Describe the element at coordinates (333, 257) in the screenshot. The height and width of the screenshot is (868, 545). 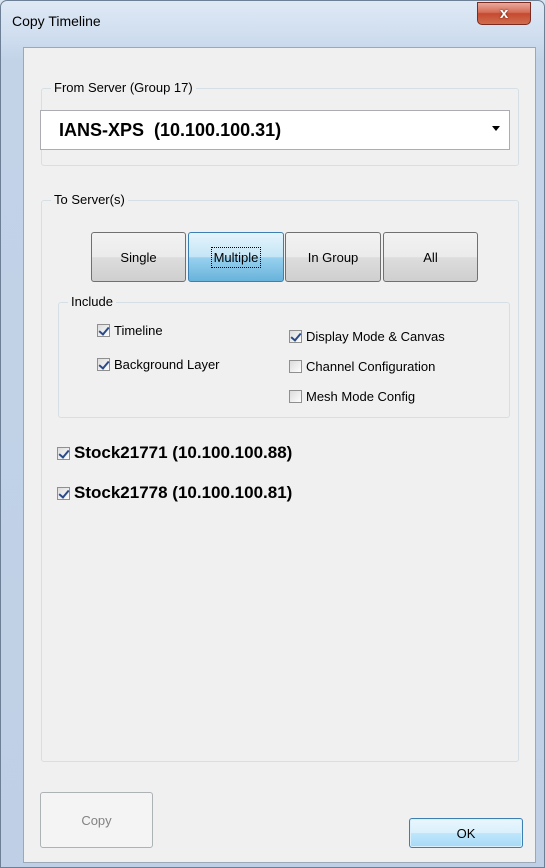
I see `mode-in-group-button: In Group` at that location.